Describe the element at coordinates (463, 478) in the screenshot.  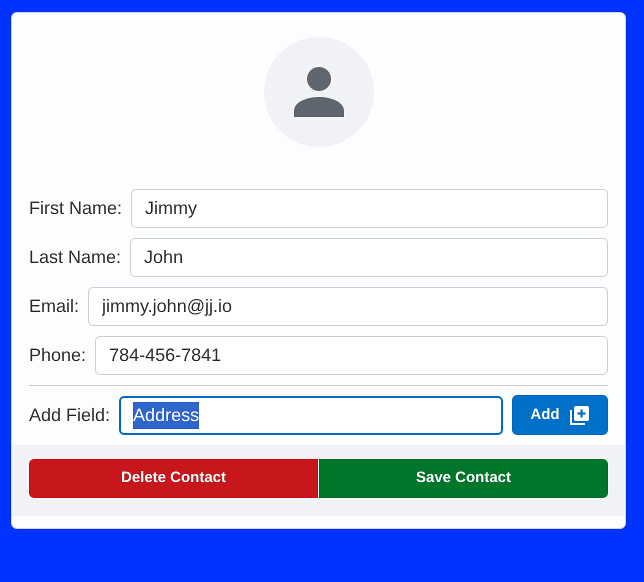
I see `save-button: Save Contact` at that location.